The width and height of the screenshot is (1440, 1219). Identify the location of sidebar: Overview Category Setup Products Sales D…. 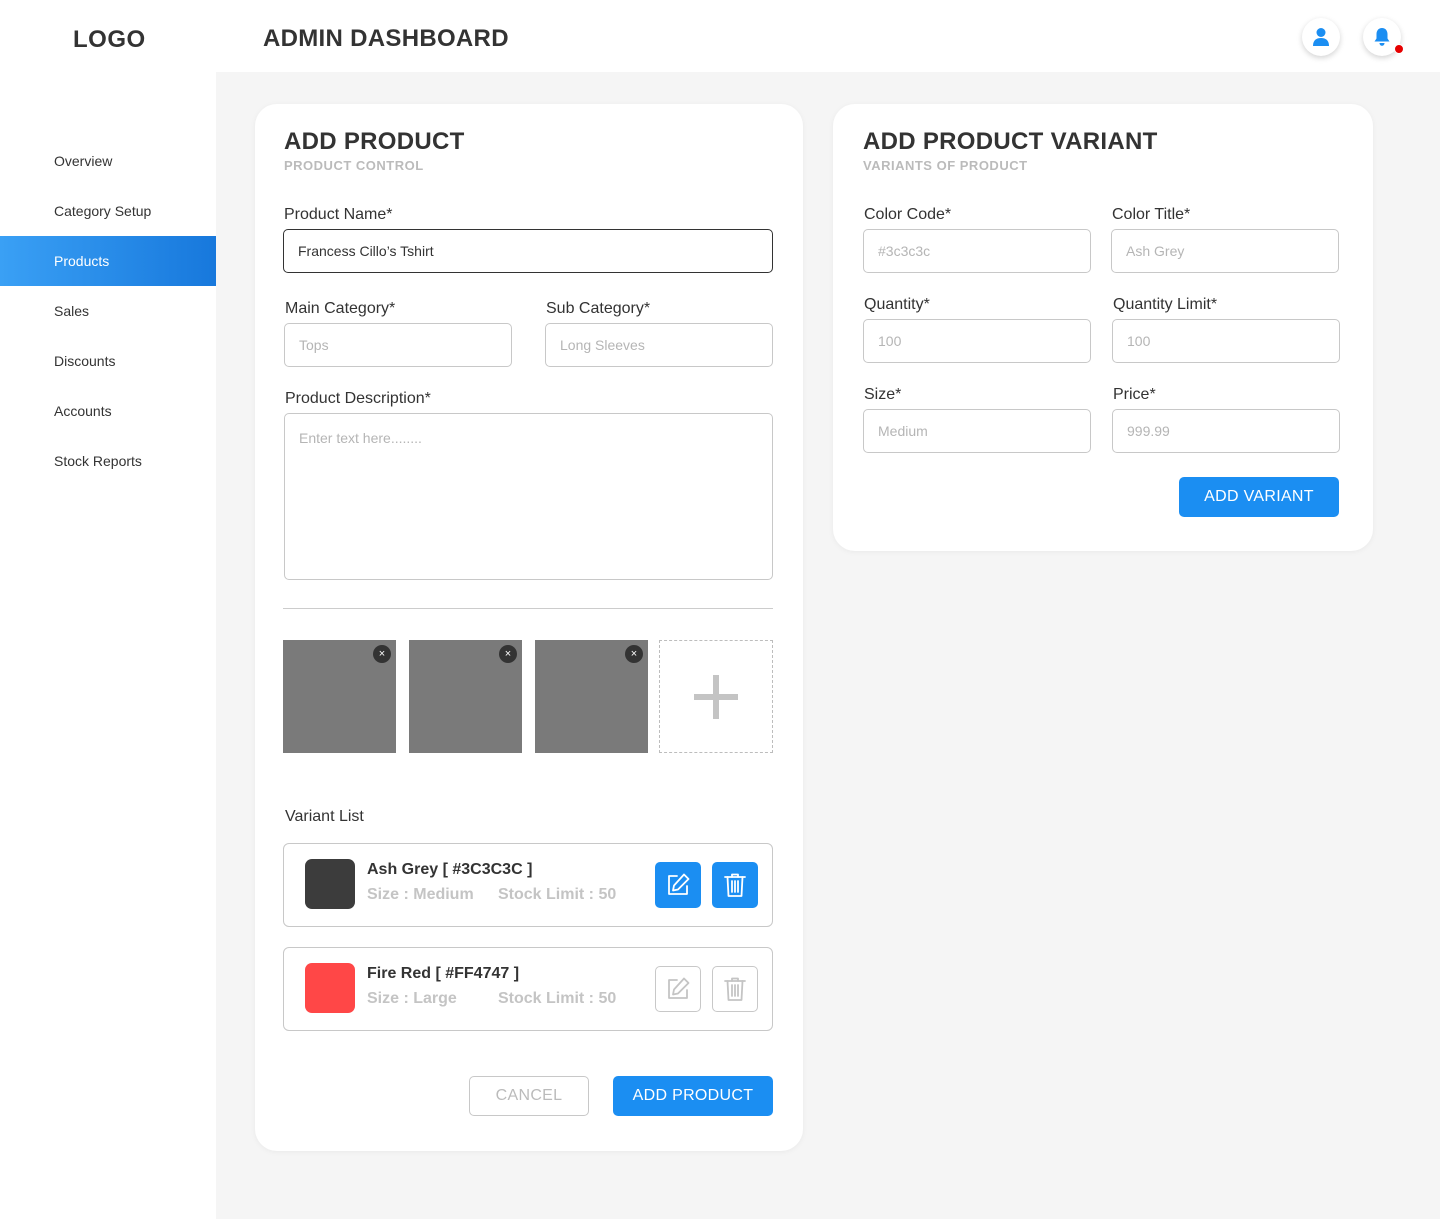
(108, 645).